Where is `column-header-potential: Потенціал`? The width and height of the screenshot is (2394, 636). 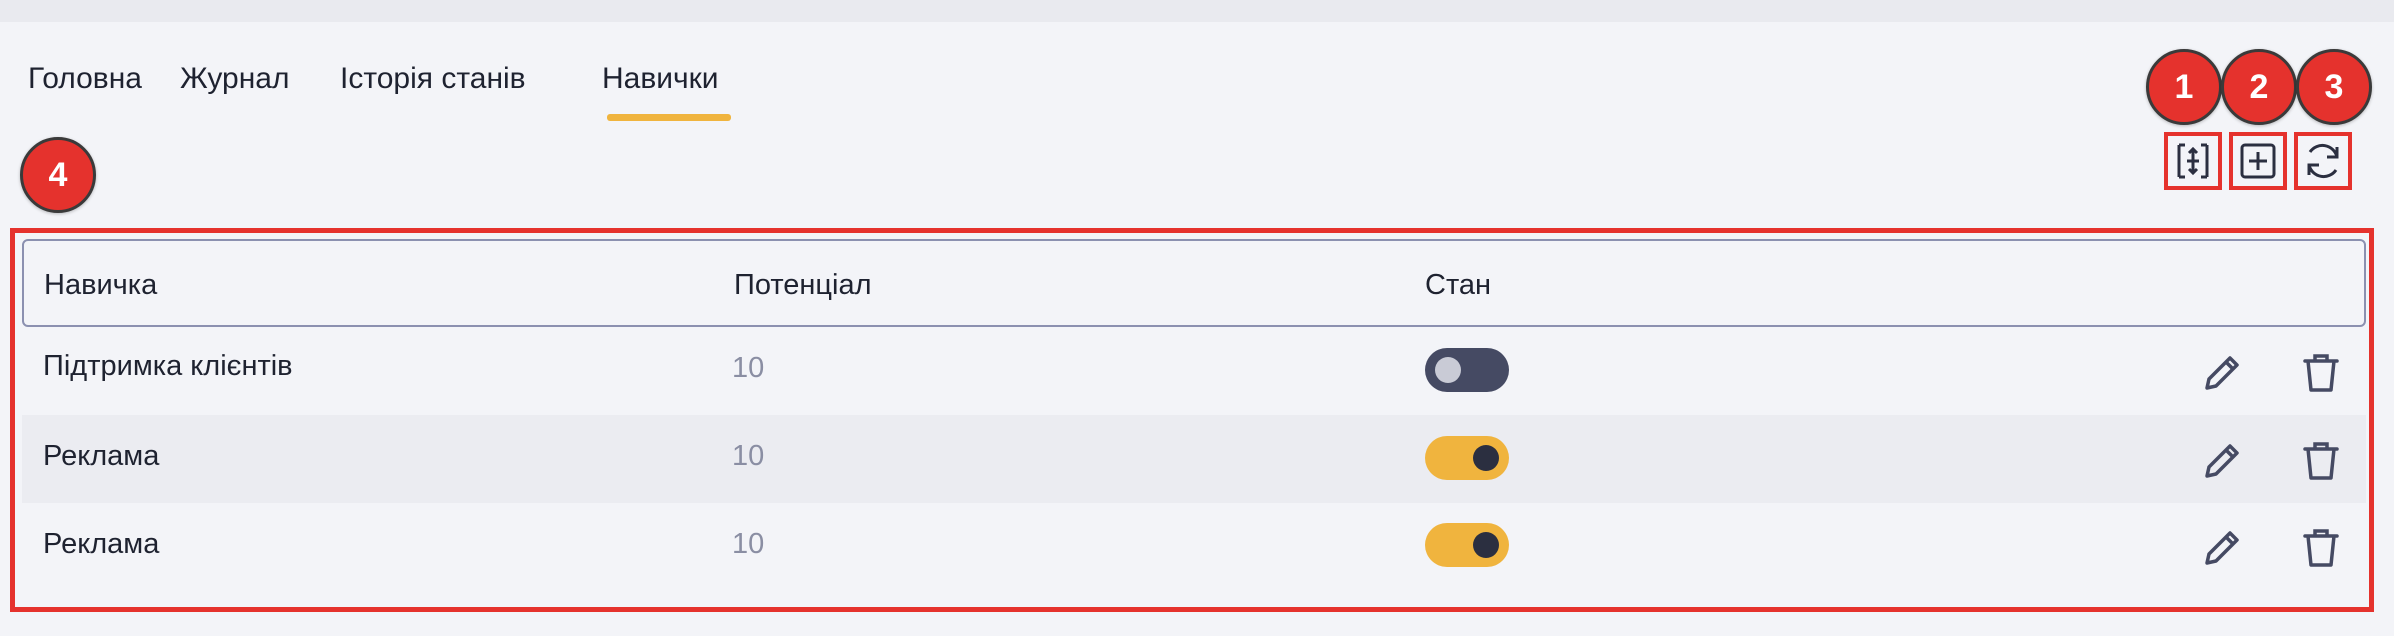
column-header-potential: Потенціал is located at coordinates (803, 285).